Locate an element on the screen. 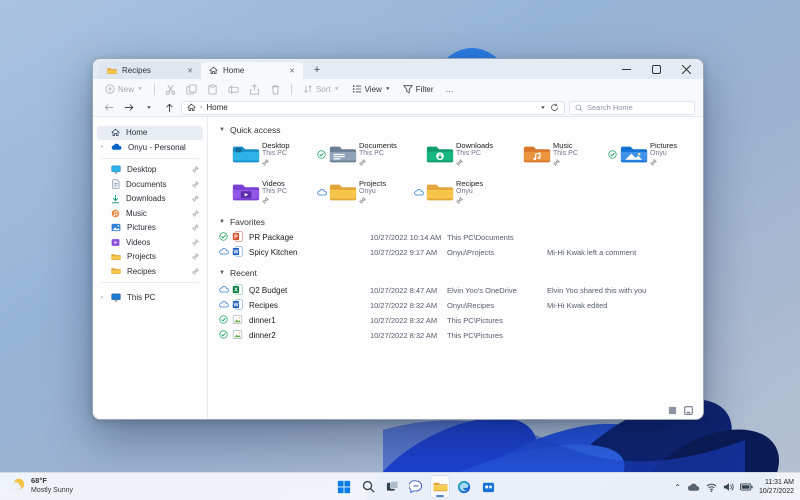 The image size is (800, 500). sidebar-item-pictures: Pictures is located at coordinates (150, 228).